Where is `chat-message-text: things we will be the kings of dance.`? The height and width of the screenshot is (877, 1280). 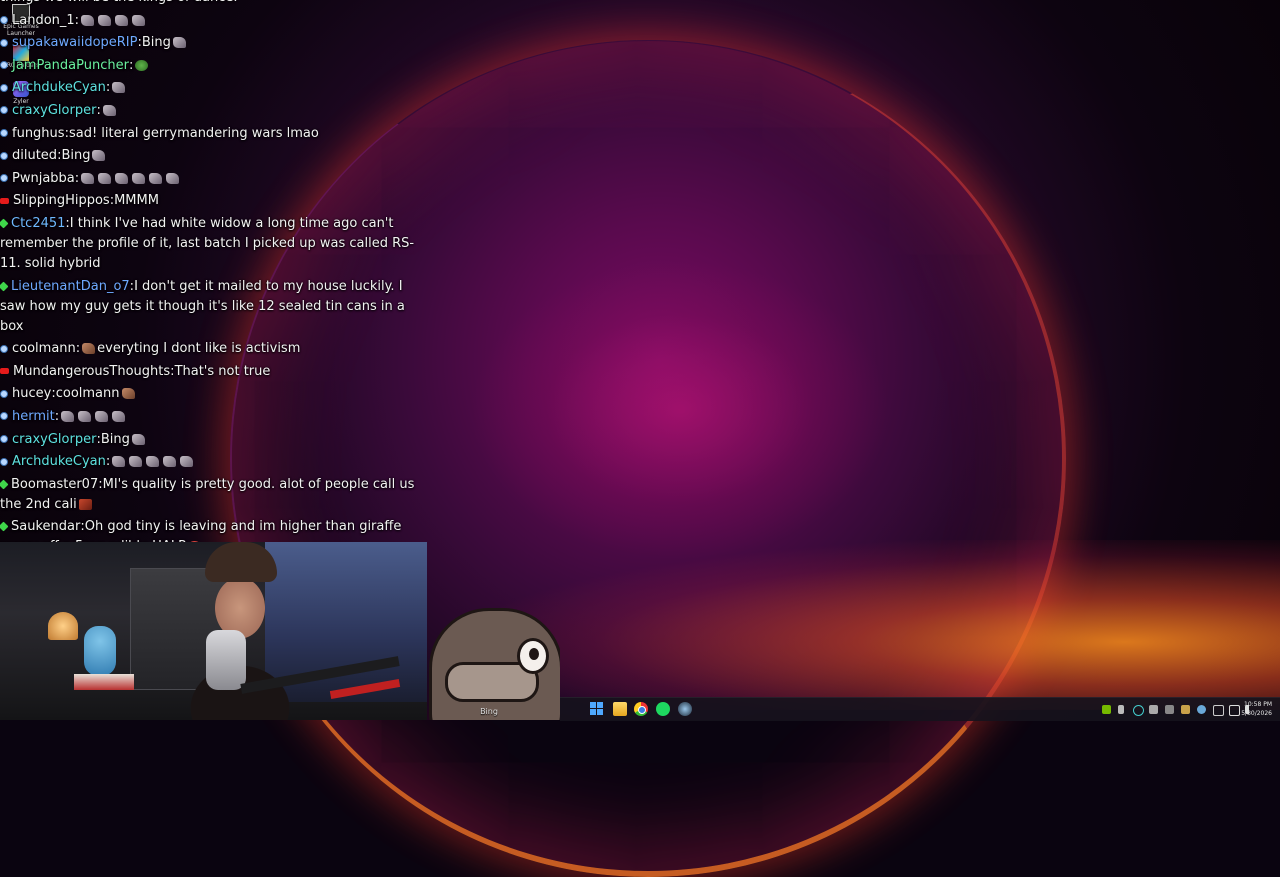
chat-message-text: things we will be the kings of dance. is located at coordinates (119, 2).